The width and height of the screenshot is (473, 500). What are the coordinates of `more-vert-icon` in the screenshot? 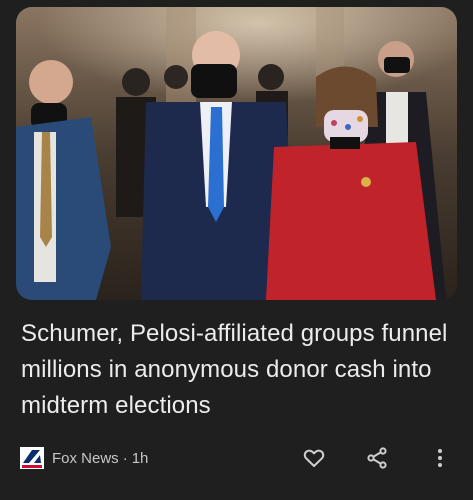 It's located at (440, 458).